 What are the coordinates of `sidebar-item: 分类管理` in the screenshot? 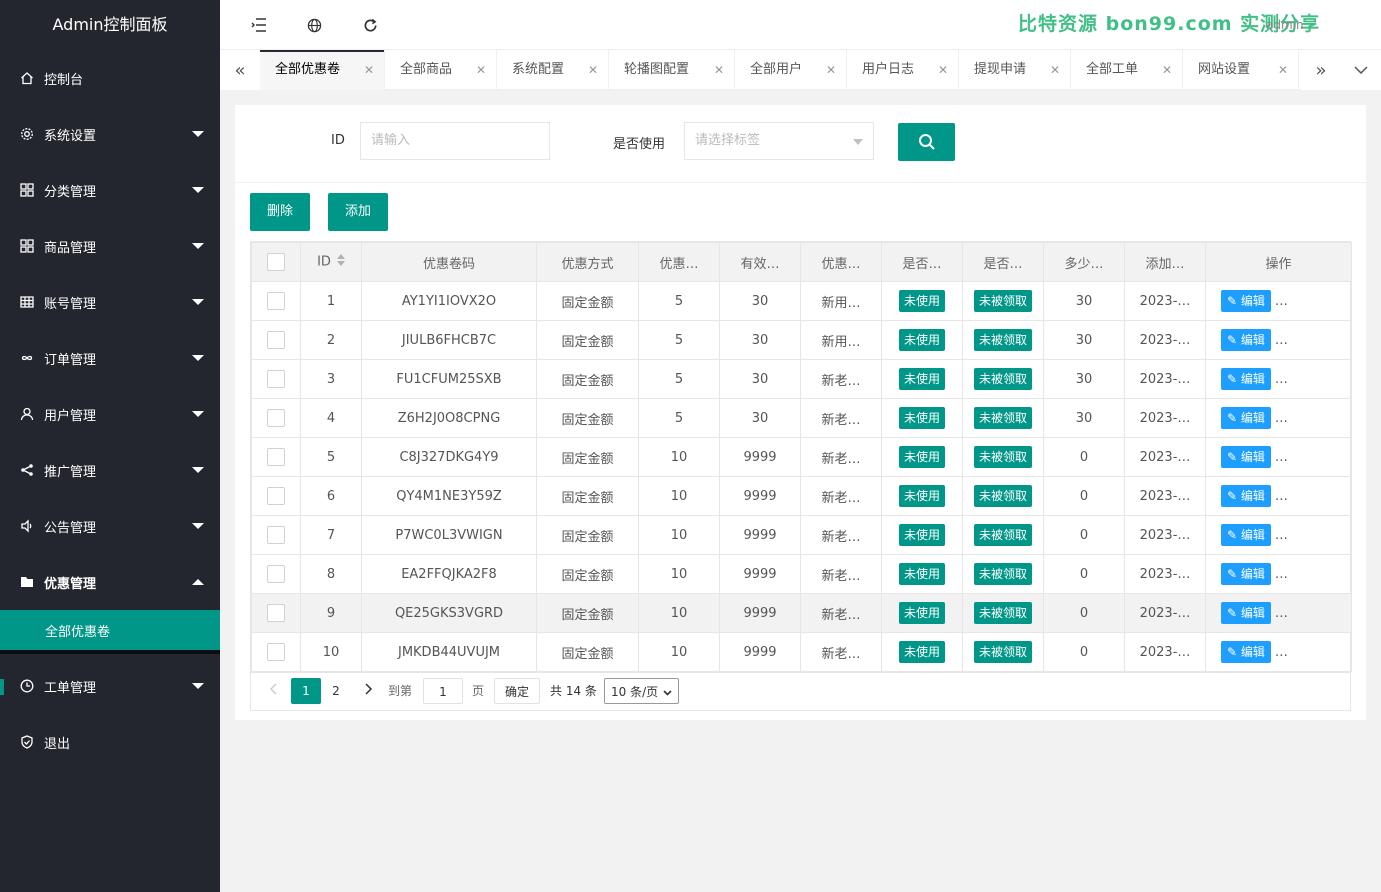 It's located at (110, 190).